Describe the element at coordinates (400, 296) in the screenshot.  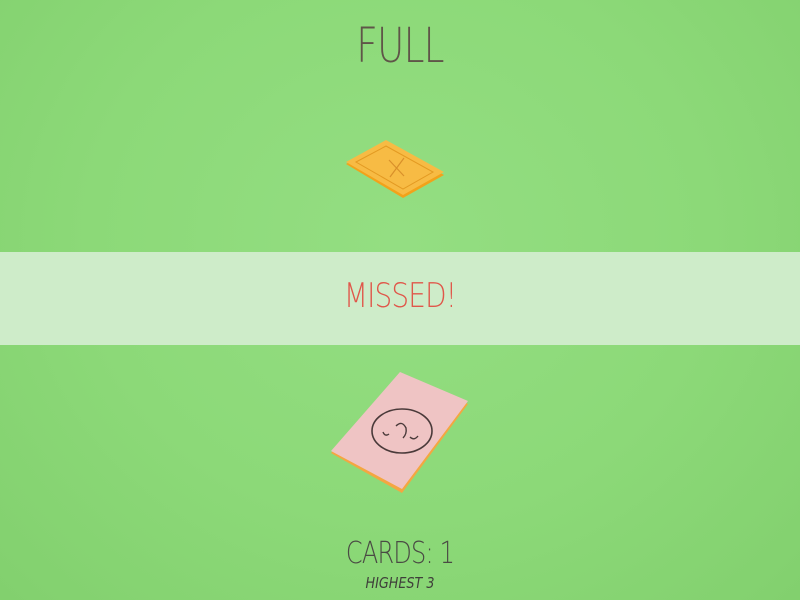
I see `result-message: MISSED!` at that location.